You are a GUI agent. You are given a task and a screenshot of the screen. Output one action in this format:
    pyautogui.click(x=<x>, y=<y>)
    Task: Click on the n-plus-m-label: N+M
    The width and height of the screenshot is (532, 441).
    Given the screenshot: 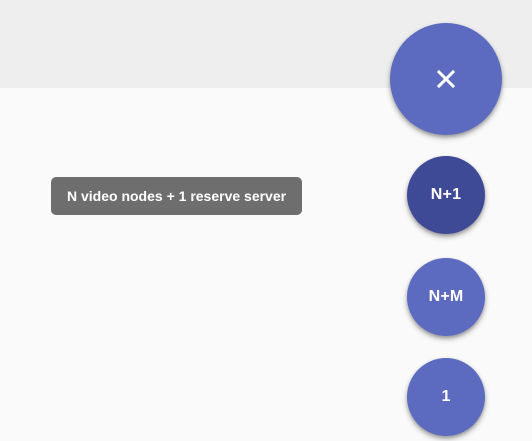 What is the action you would take?
    pyautogui.click(x=446, y=296)
    